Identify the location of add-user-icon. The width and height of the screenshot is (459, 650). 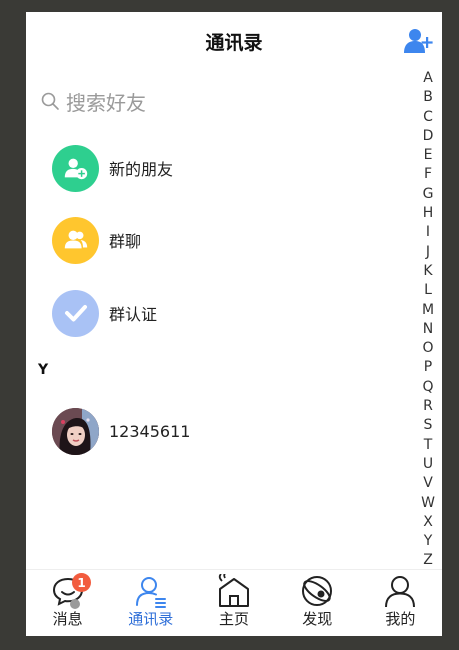
(418, 41).